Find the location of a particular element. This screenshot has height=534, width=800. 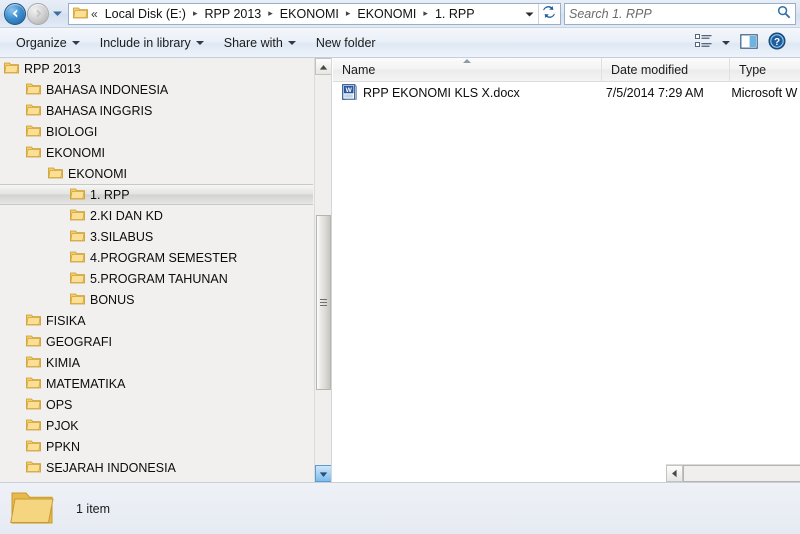

file-list-horizontal-scrollbar is located at coordinates (733, 473).